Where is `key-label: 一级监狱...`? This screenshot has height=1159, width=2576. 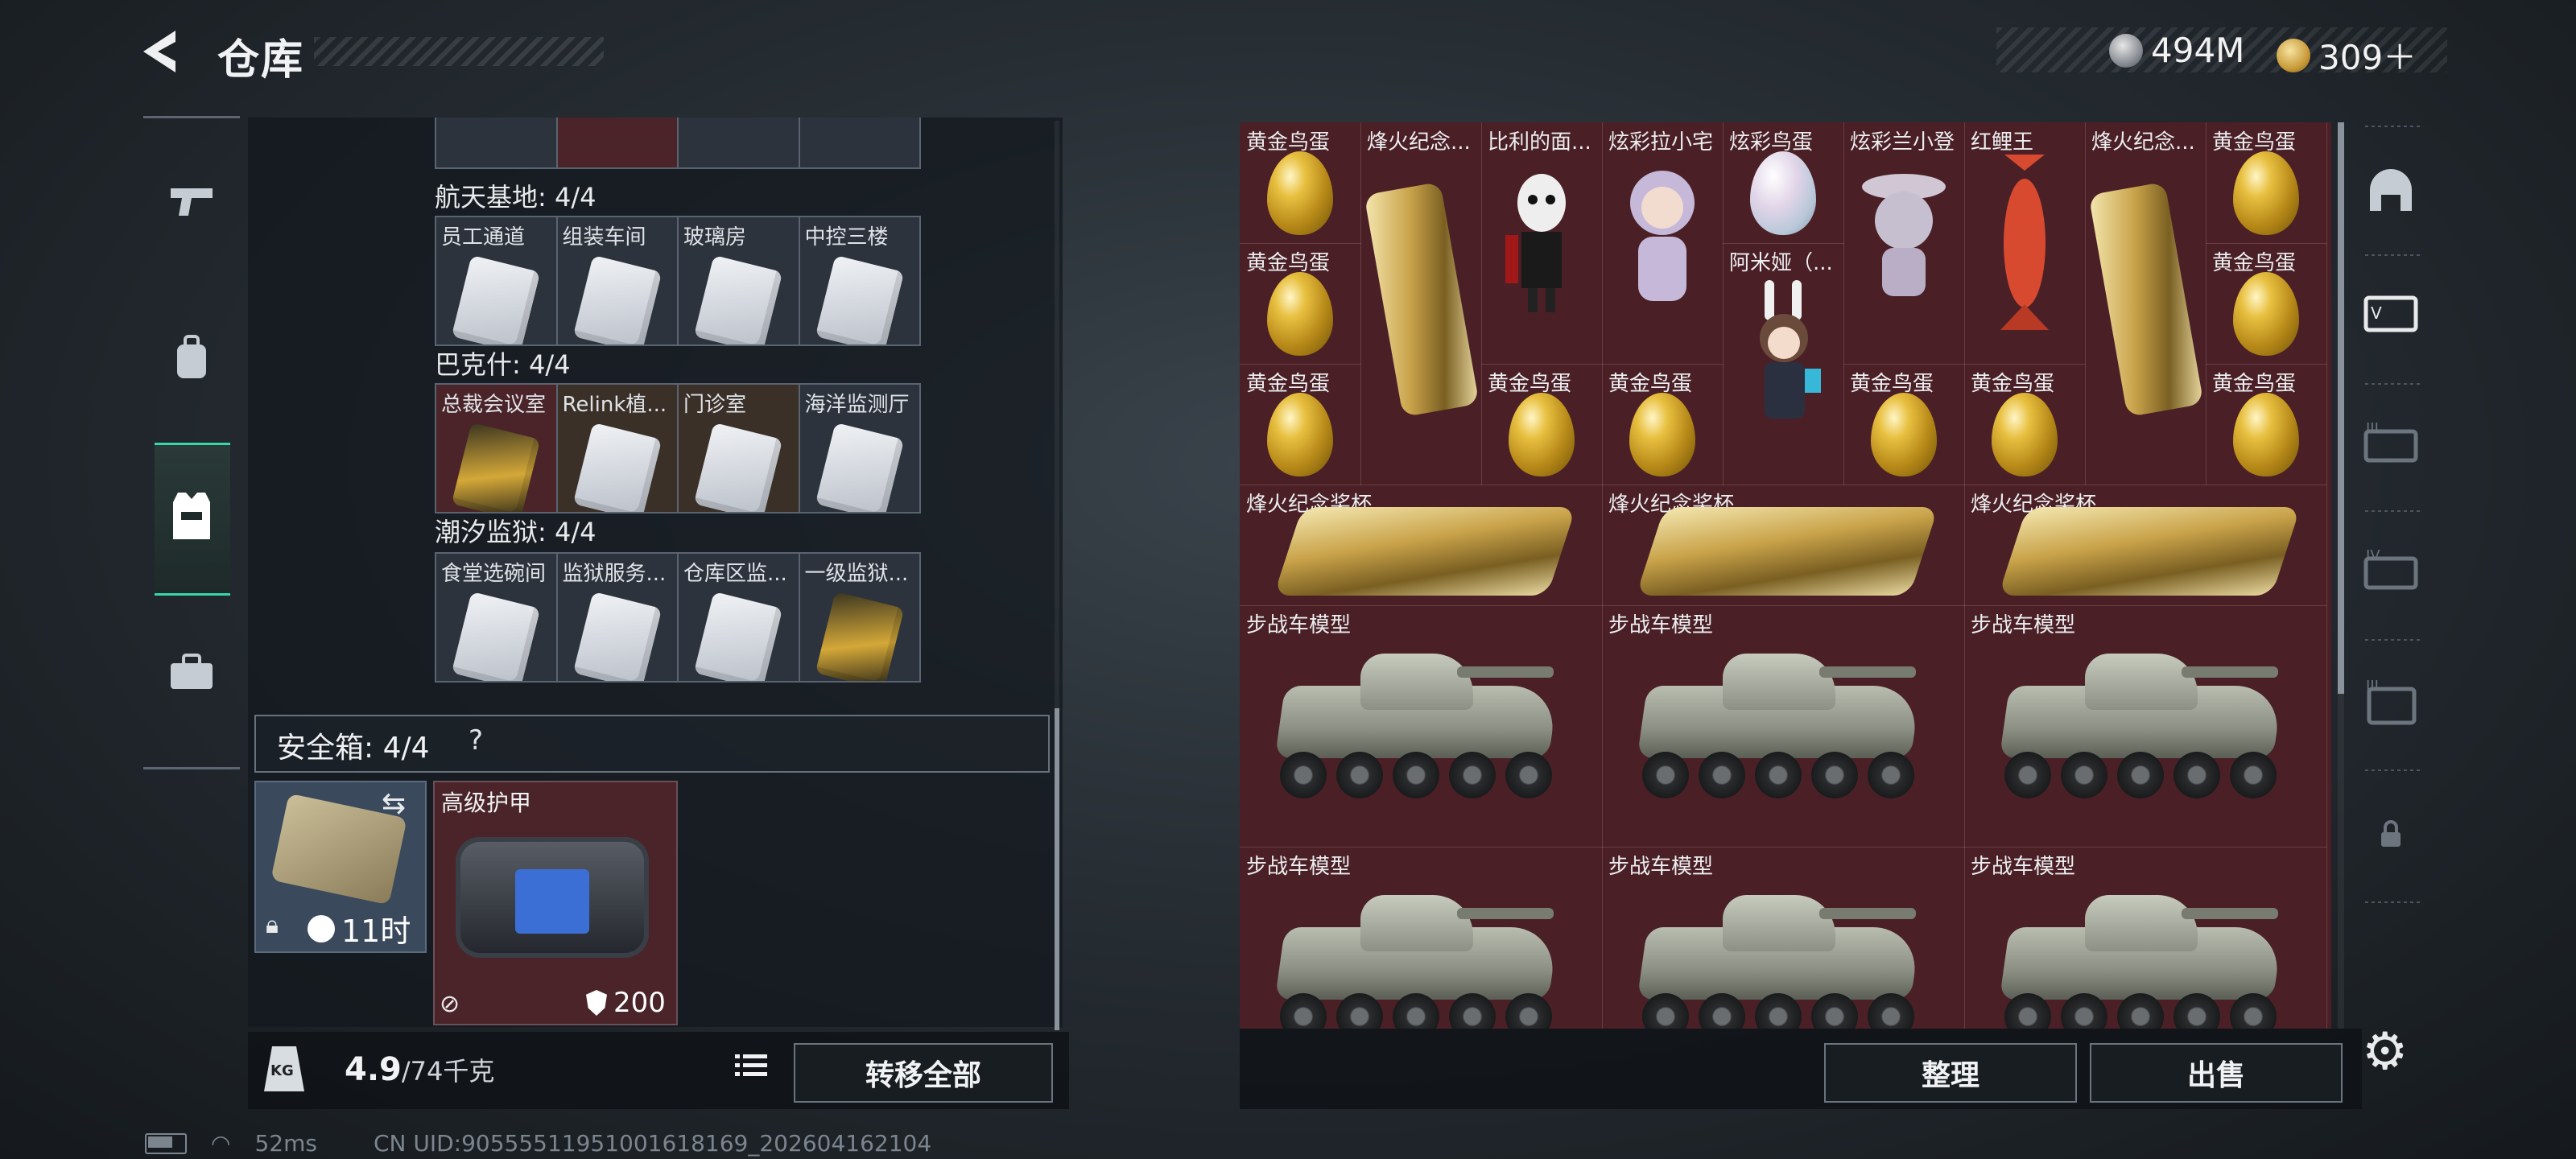 key-label: 一级监狱... is located at coordinates (856, 574).